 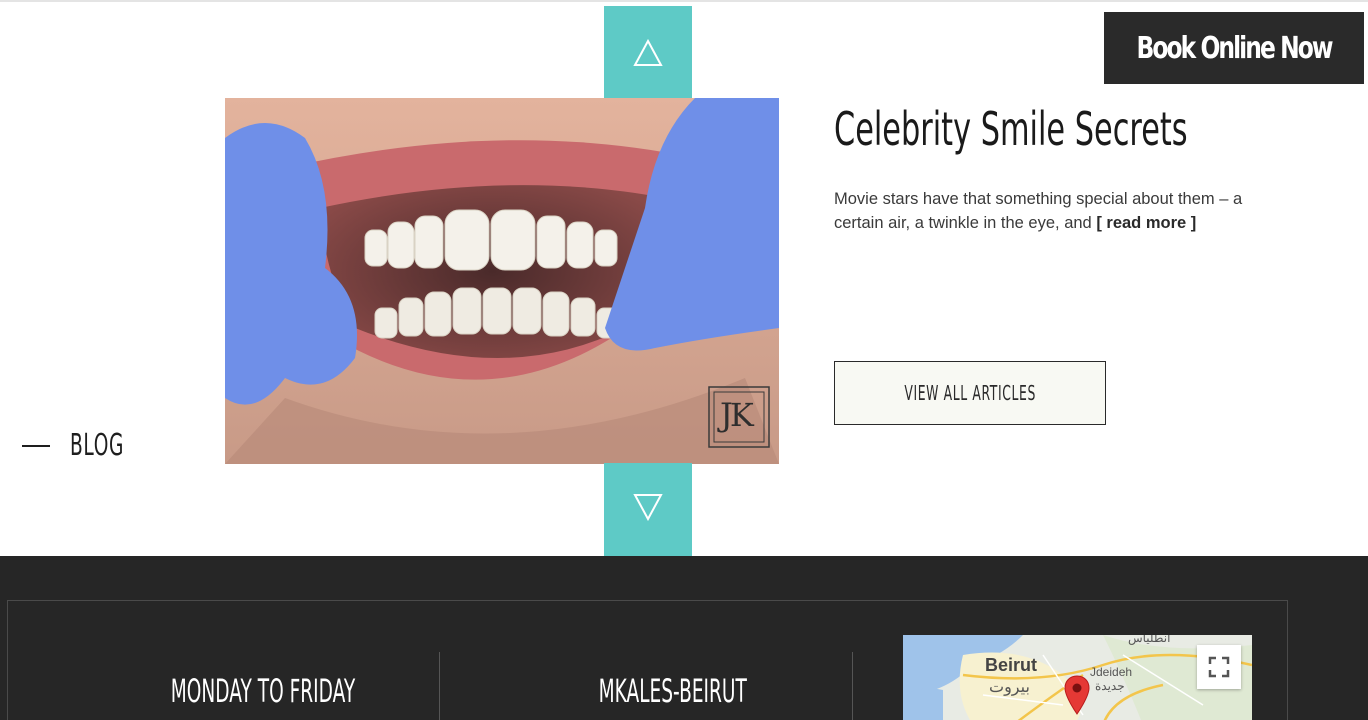 I want to click on map-pin-icon, so click(x=1077, y=695).